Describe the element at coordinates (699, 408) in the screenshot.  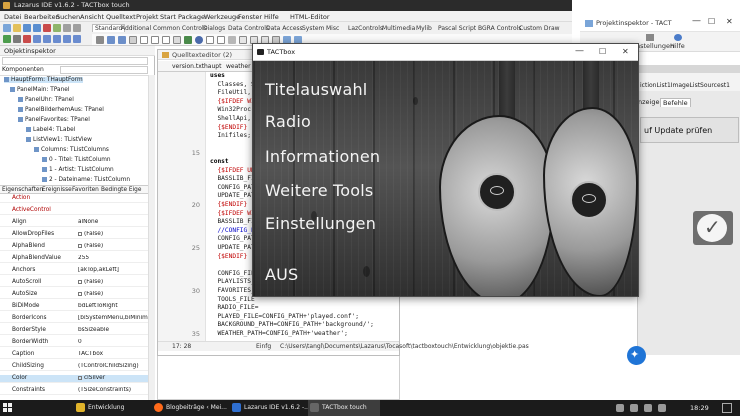
I see `taskbar-clock: 18:29` at that location.